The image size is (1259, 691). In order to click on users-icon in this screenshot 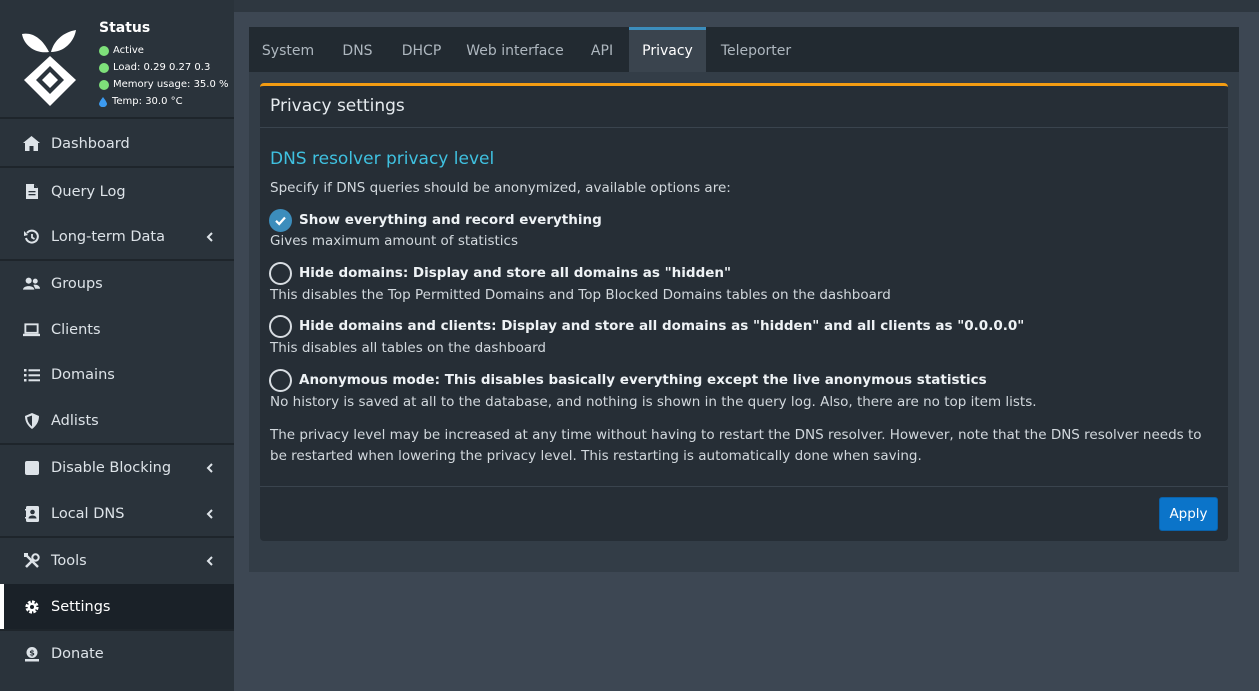, I will do `click(31, 283)`.